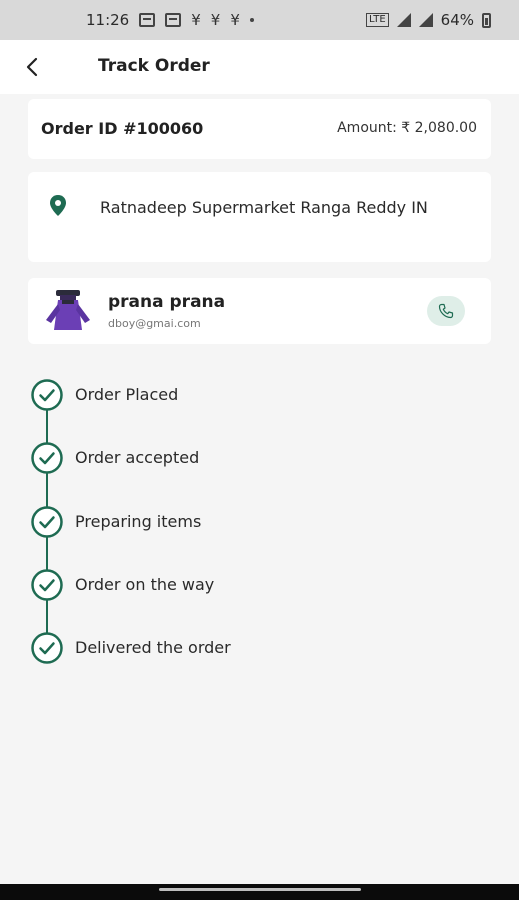  Describe the element at coordinates (58, 205) in the screenshot. I see `location-pin-icon` at that location.